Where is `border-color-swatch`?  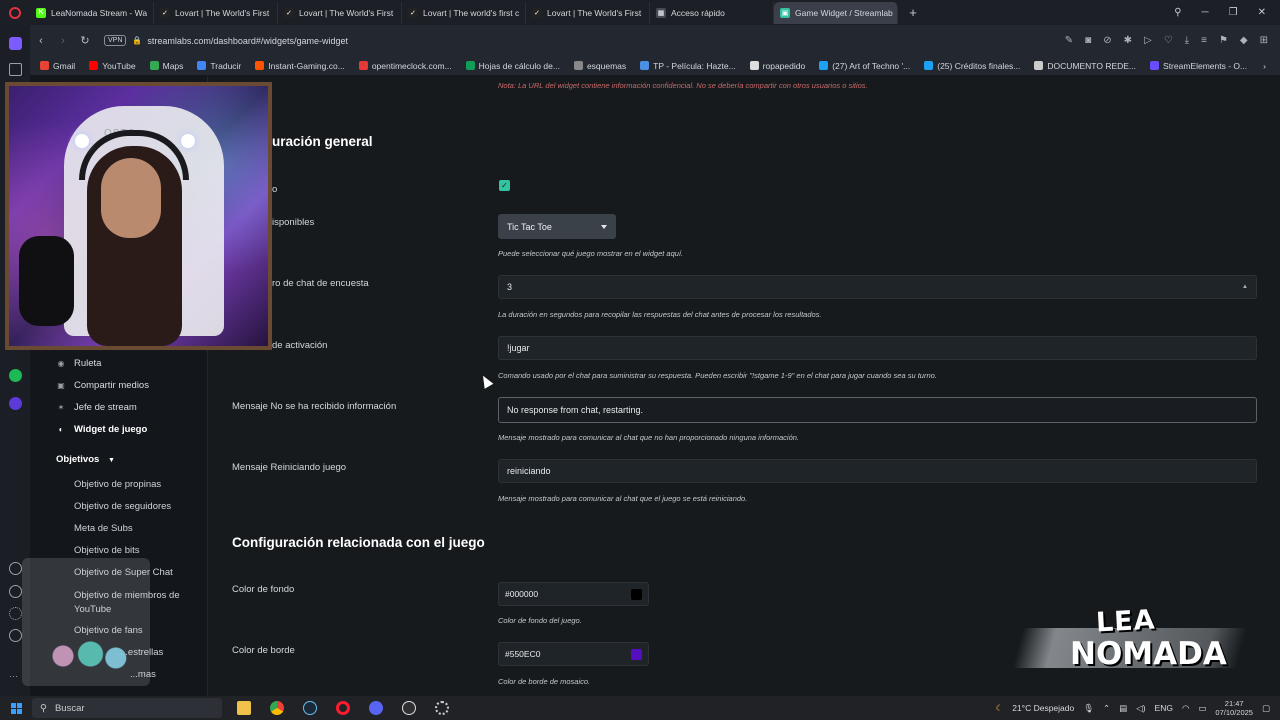 border-color-swatch is located at coordinates (636, 654).